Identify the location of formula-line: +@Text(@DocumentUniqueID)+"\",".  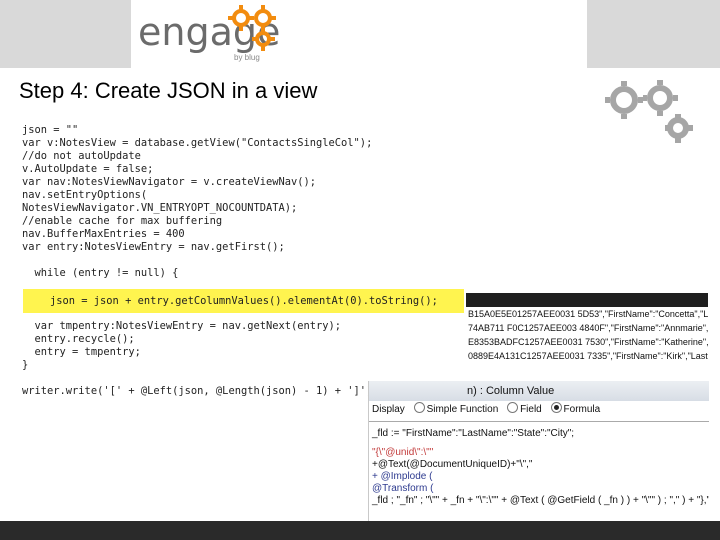
(452, 464).